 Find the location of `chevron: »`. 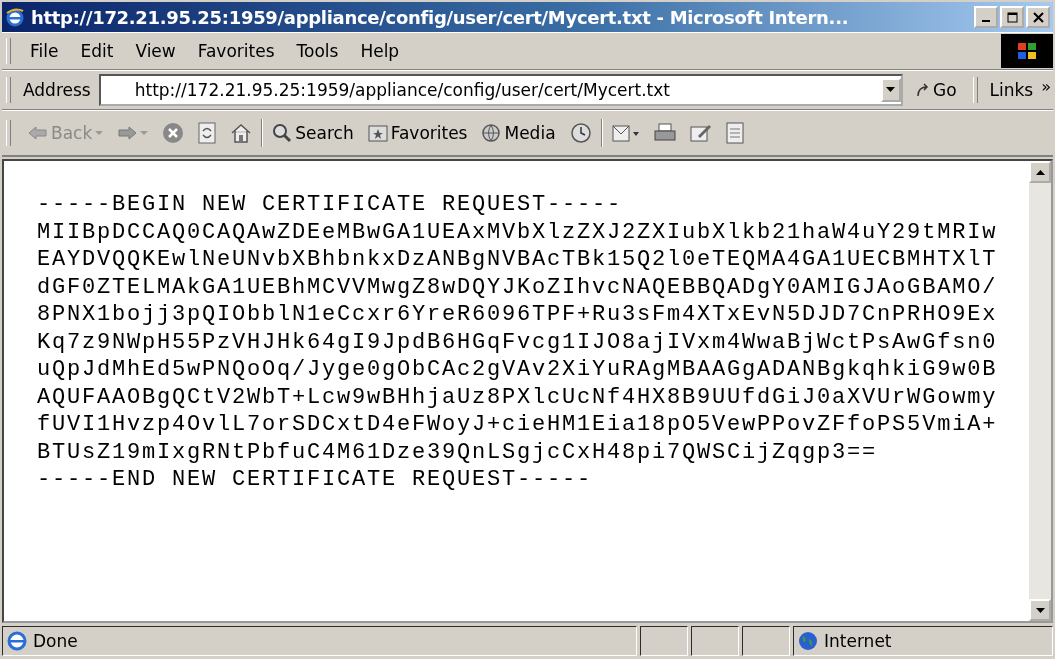

chevron: » is located at coordinates (1046, 86).